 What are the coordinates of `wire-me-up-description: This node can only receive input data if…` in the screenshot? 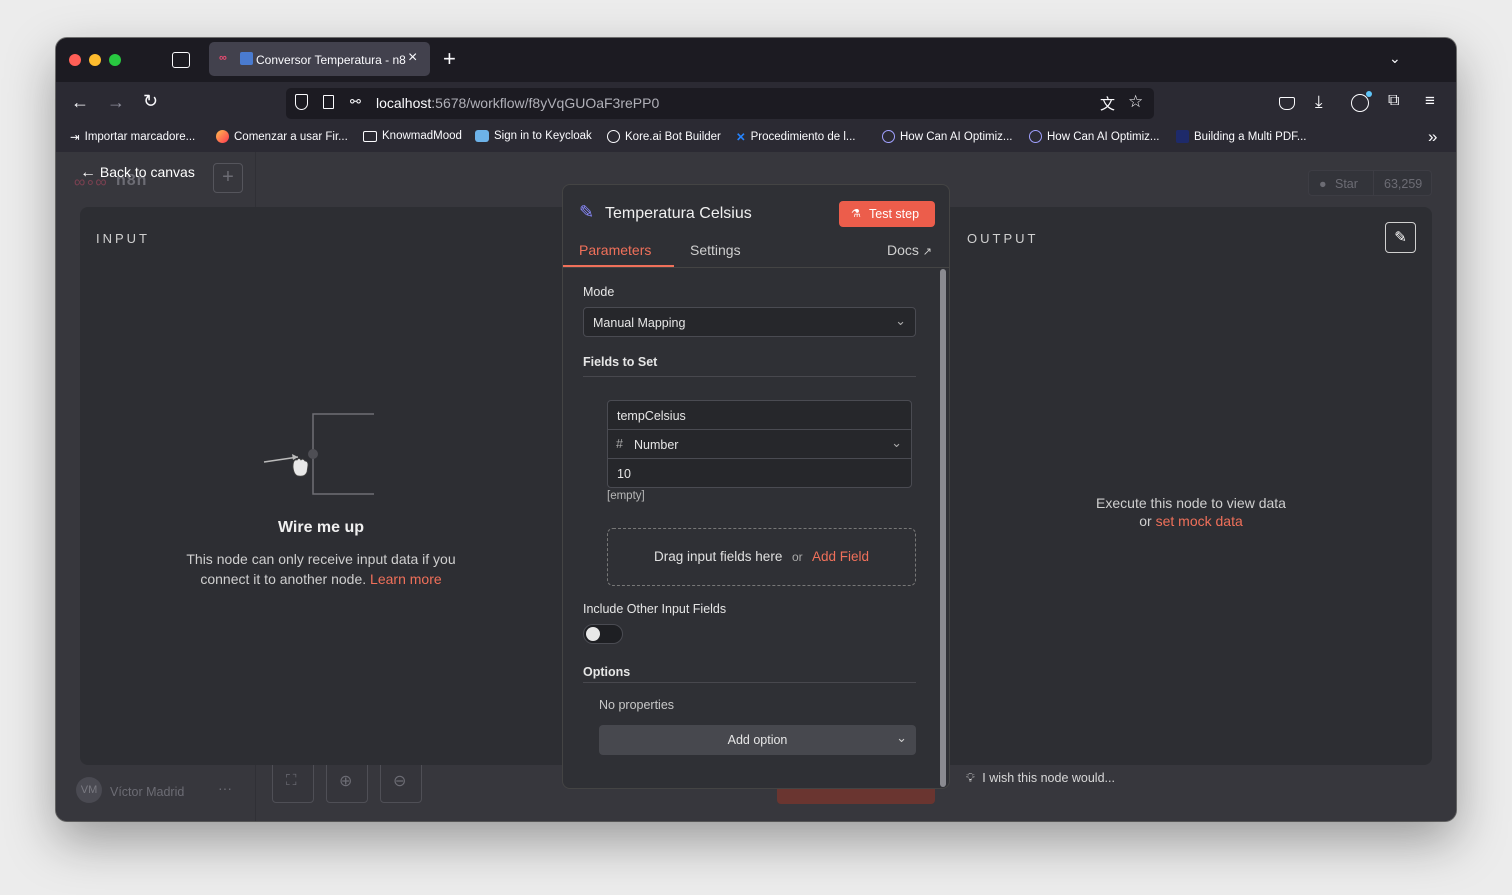 It's located at (321, 569).